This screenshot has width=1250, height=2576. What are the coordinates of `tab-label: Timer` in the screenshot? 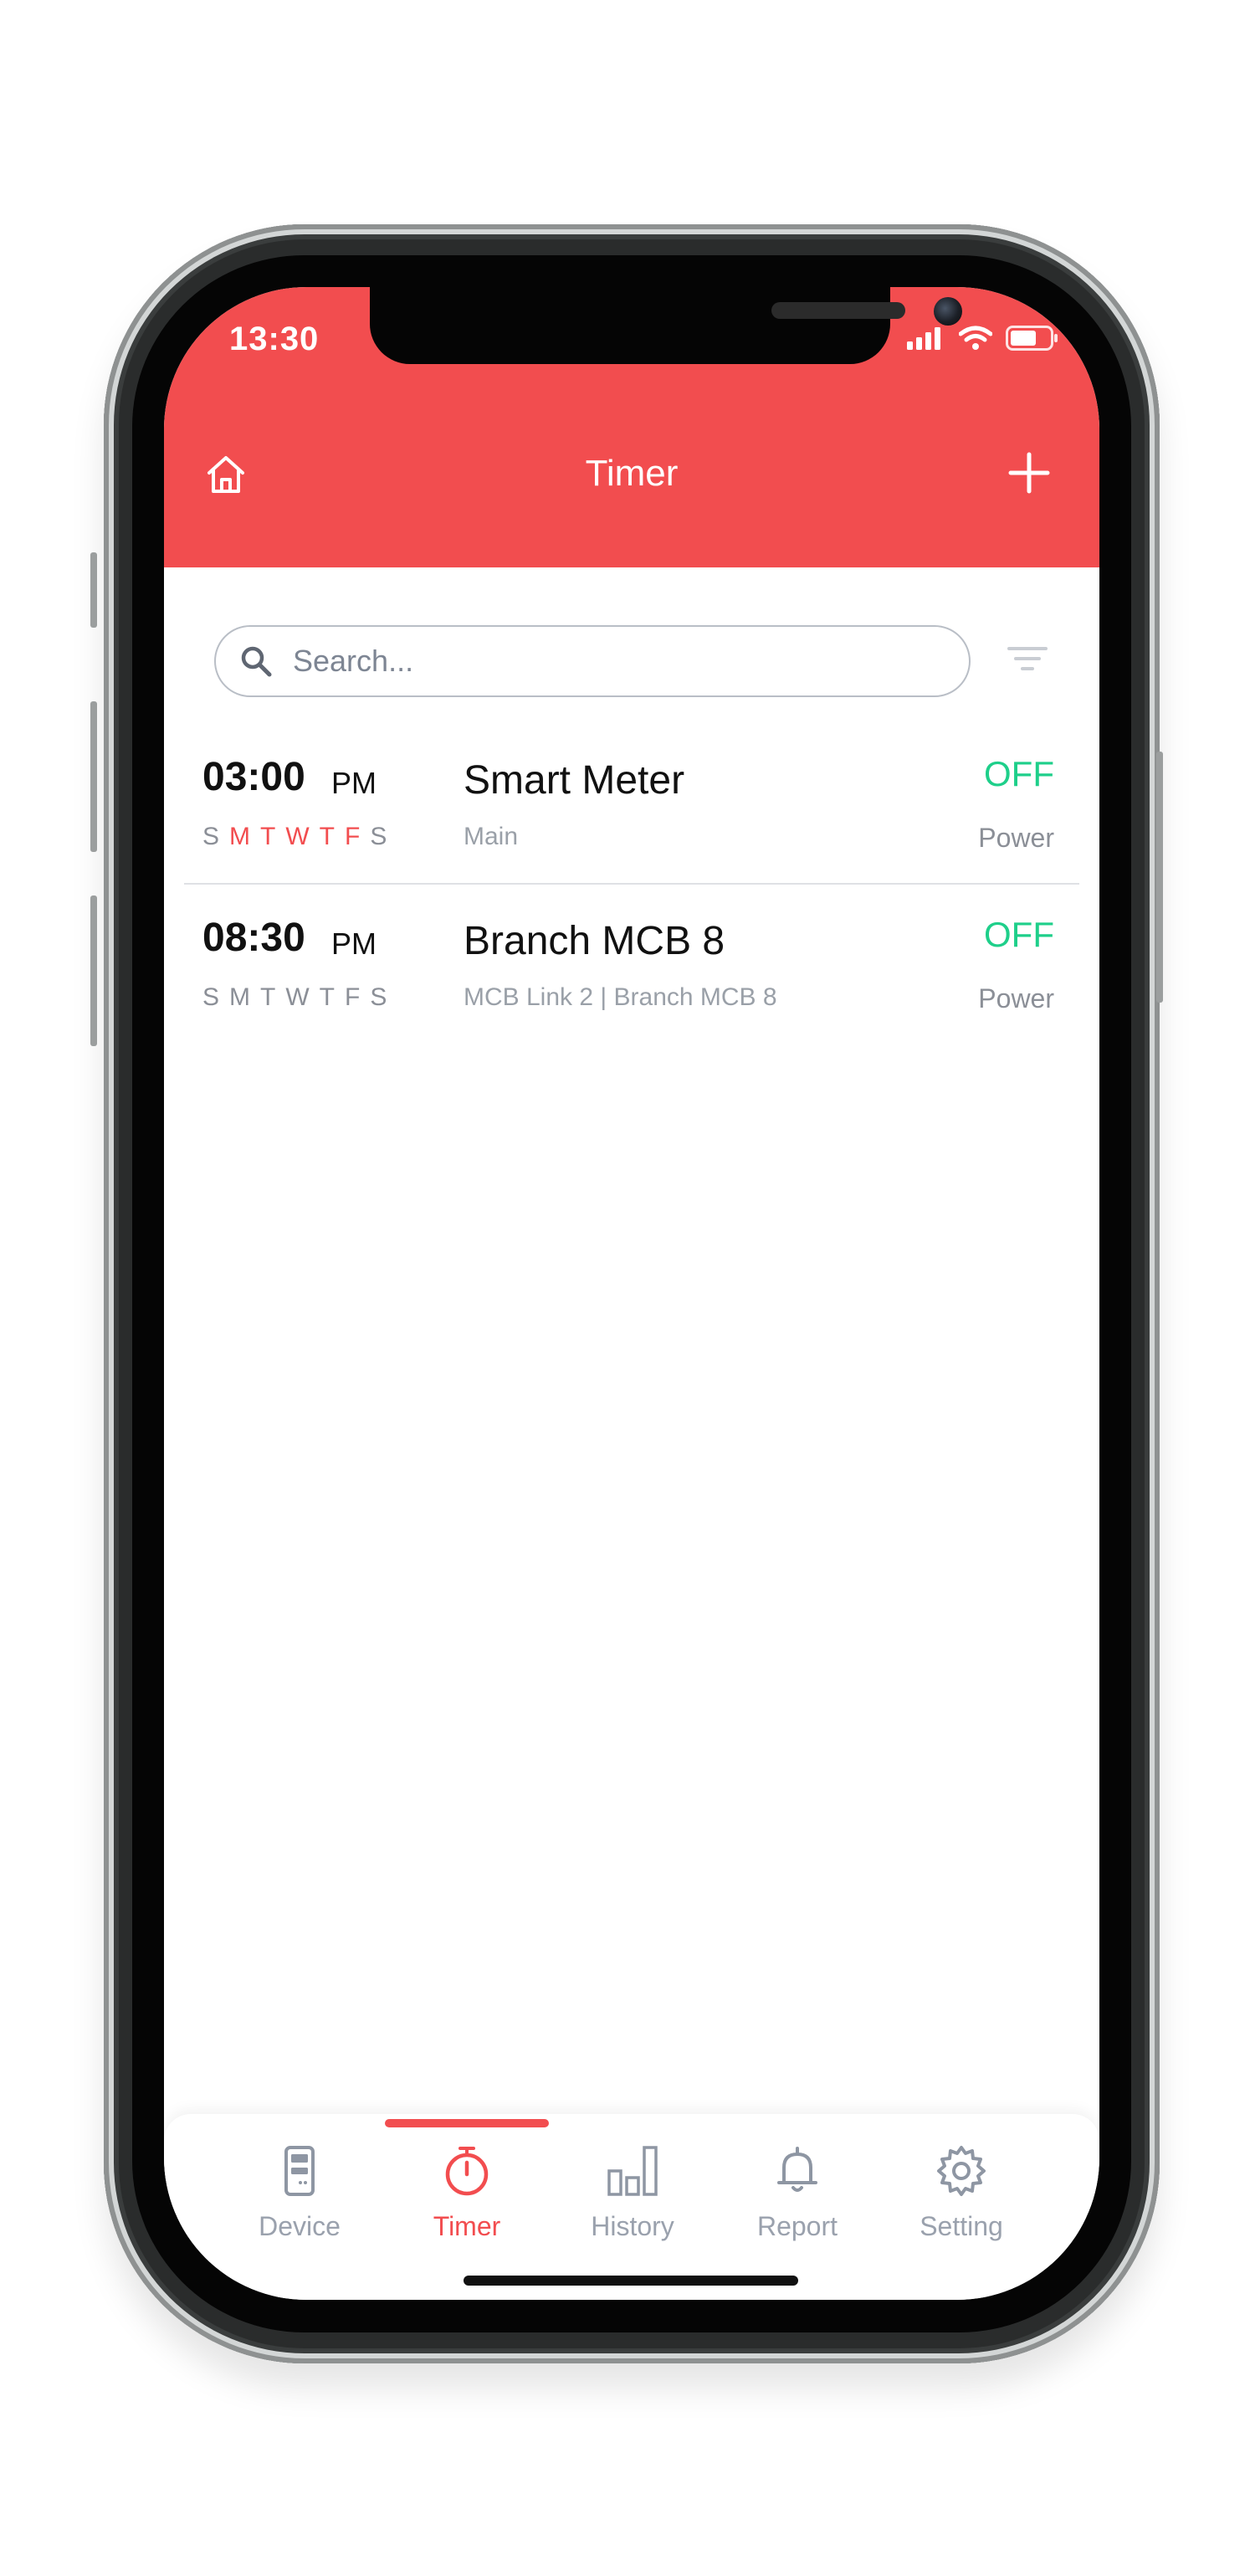 It's located at (467, 2226).